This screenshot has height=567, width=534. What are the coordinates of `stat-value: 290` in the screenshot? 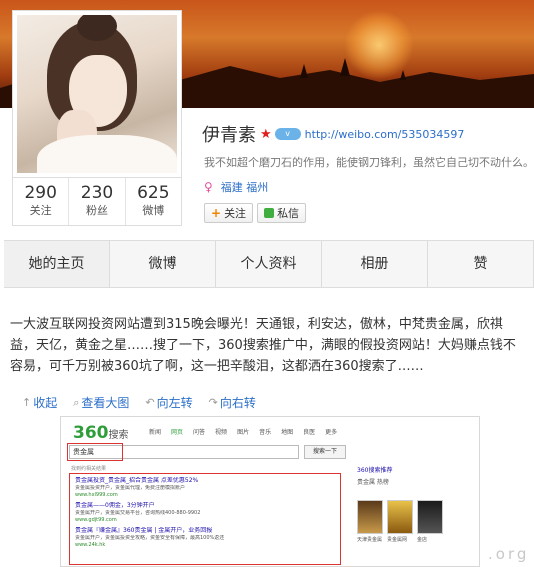 It's located at (40, 193).